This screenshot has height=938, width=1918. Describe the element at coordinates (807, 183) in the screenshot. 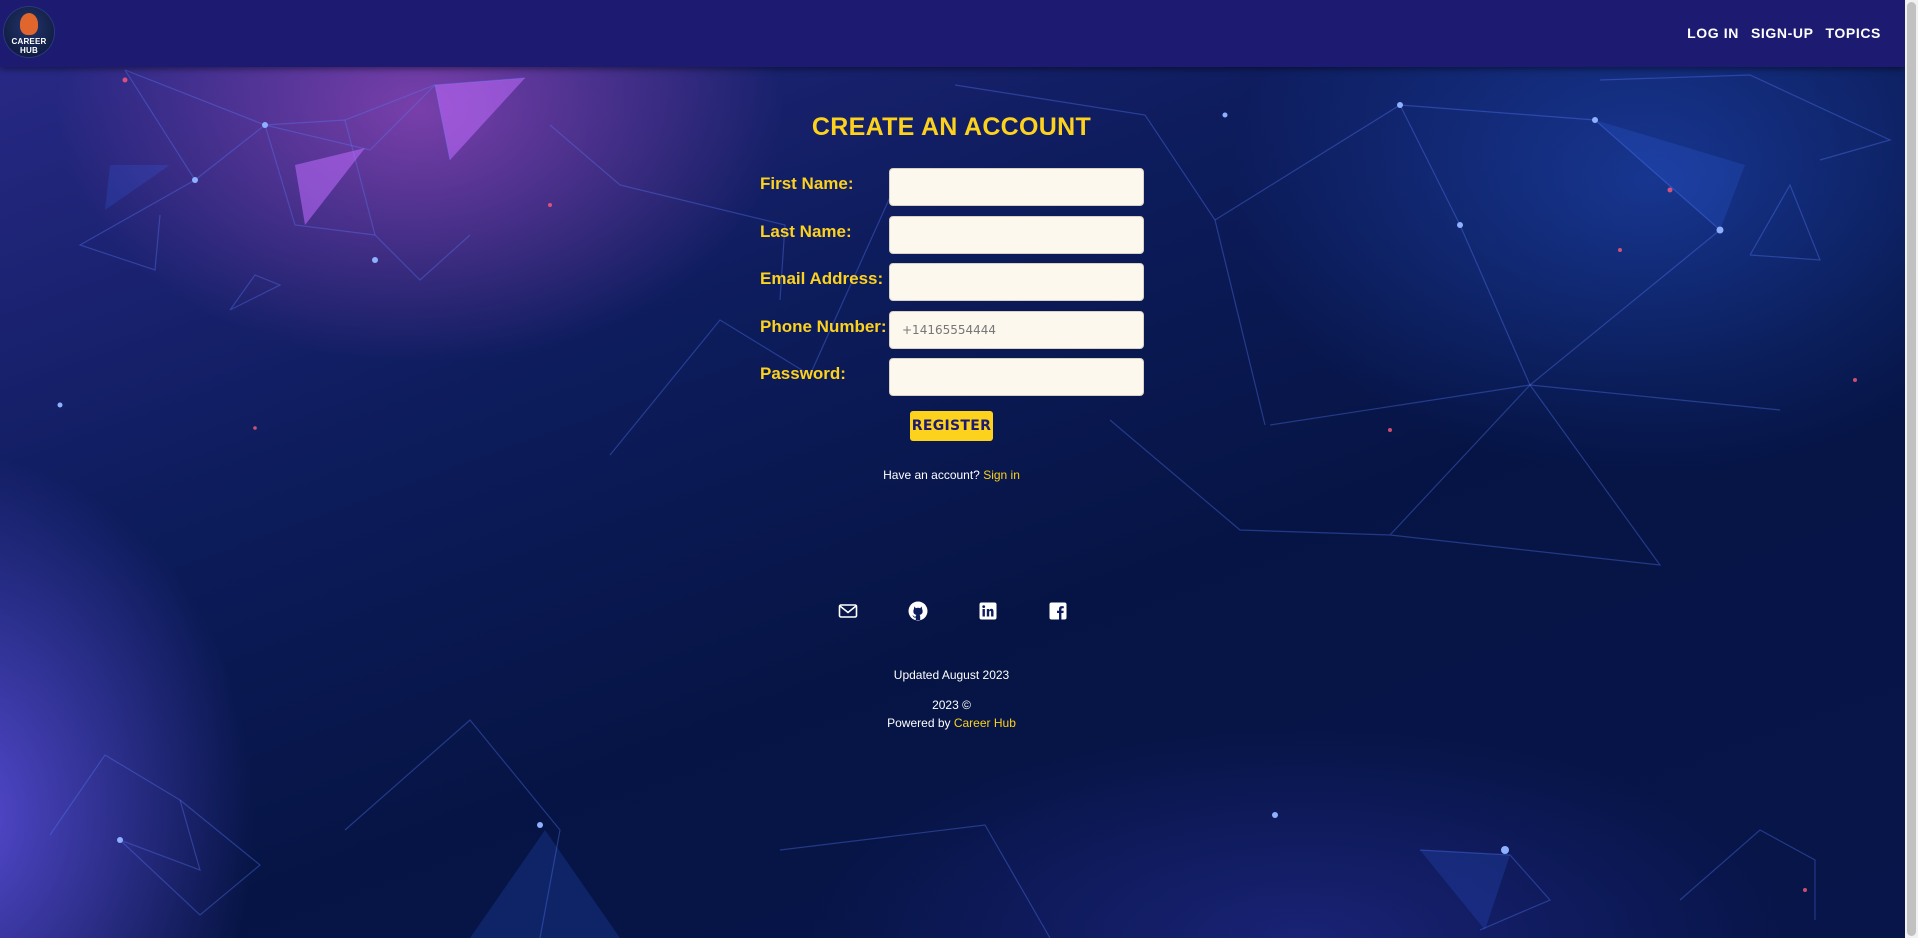

I see `first-name-label: First Name:` at that location.